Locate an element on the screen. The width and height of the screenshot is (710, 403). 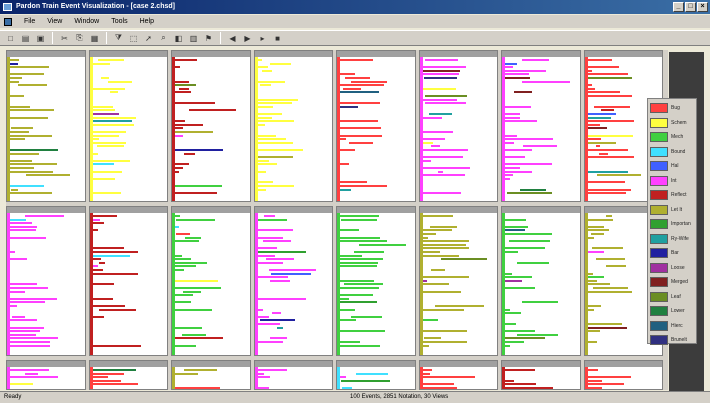
legend-item: Hierc is located at coordinates (672, 326).